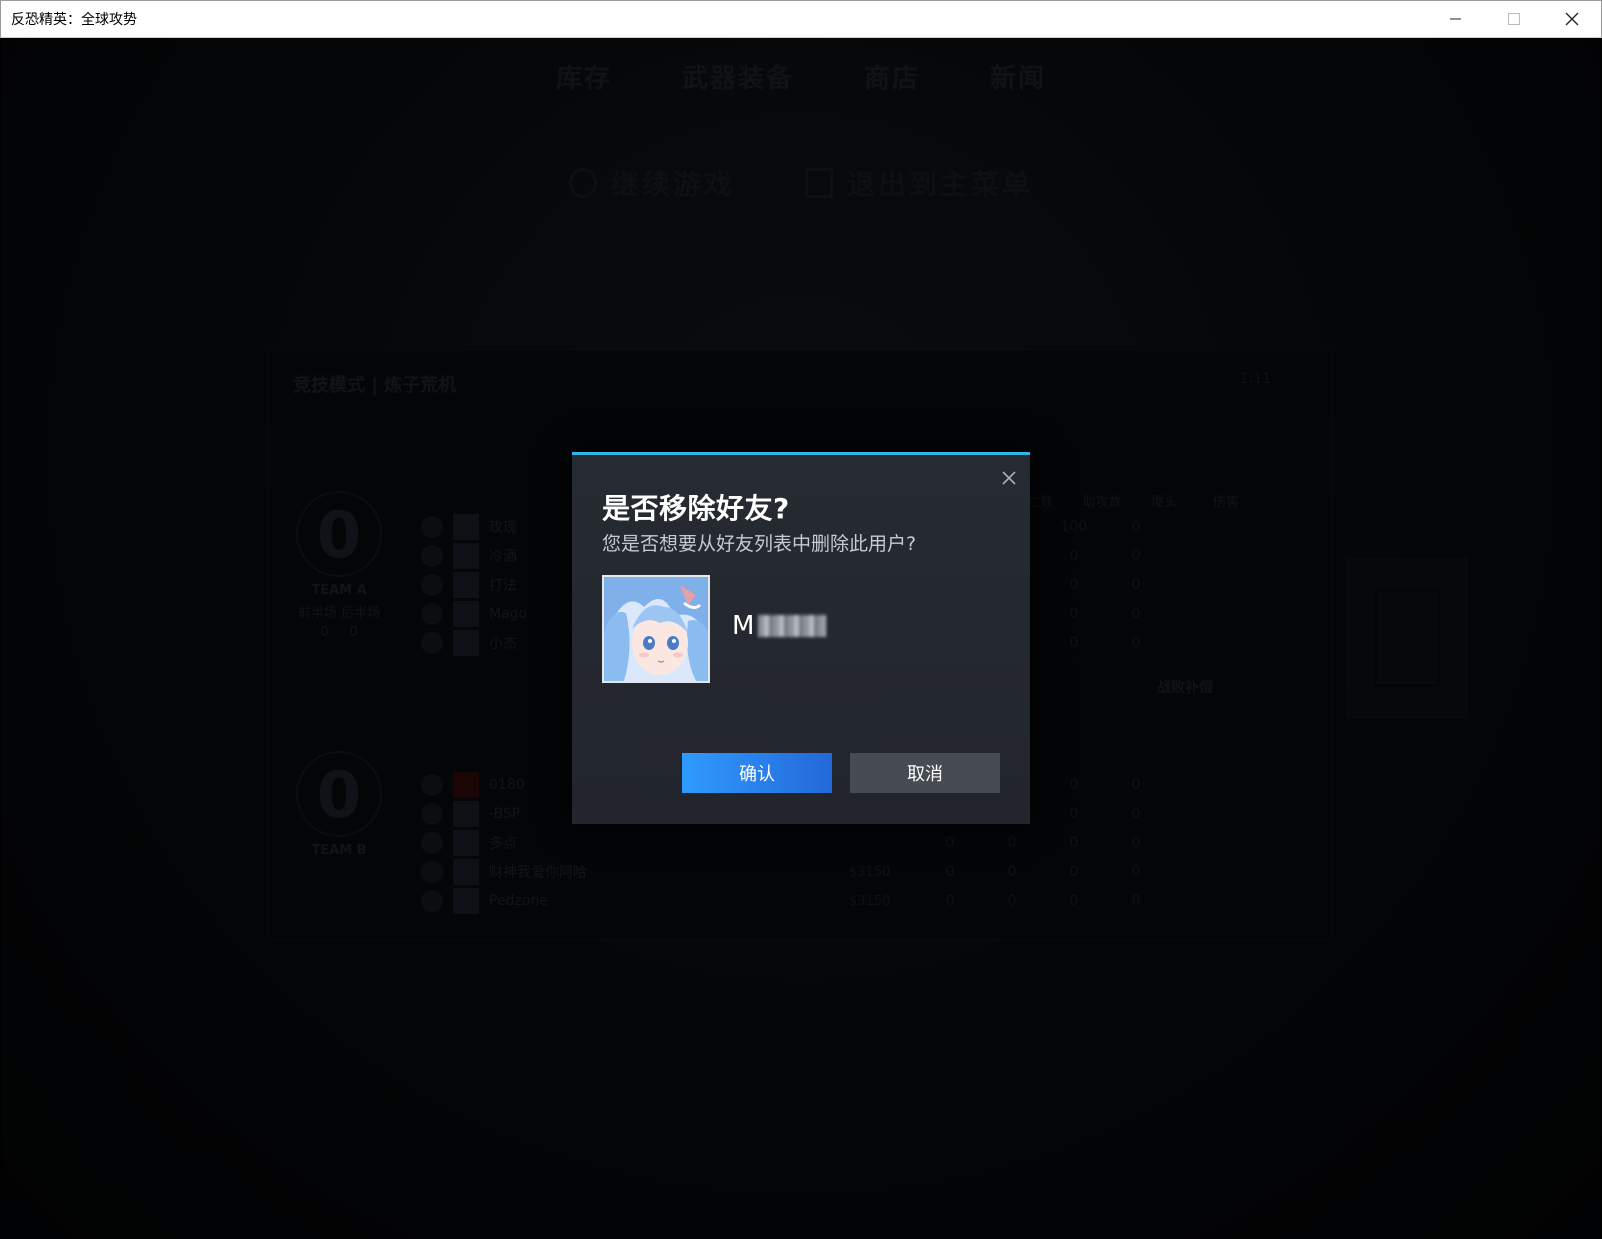  I want to click on minimize-icon, so click(1455, 19).